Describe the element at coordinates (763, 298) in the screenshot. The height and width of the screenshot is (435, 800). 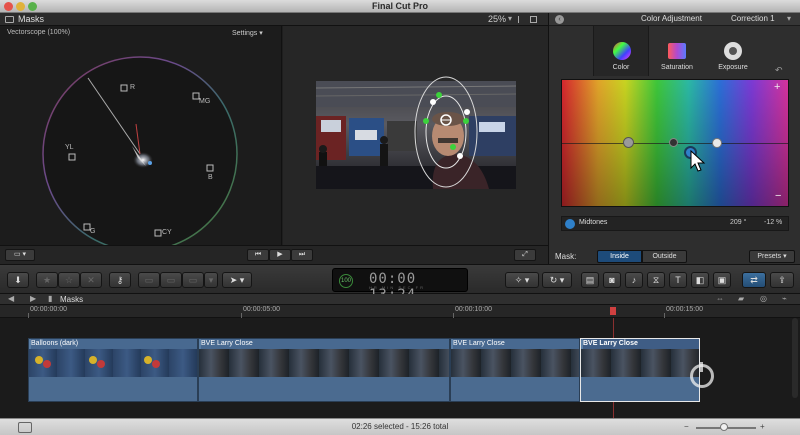
I see `solo-icon: ◎` at that location.